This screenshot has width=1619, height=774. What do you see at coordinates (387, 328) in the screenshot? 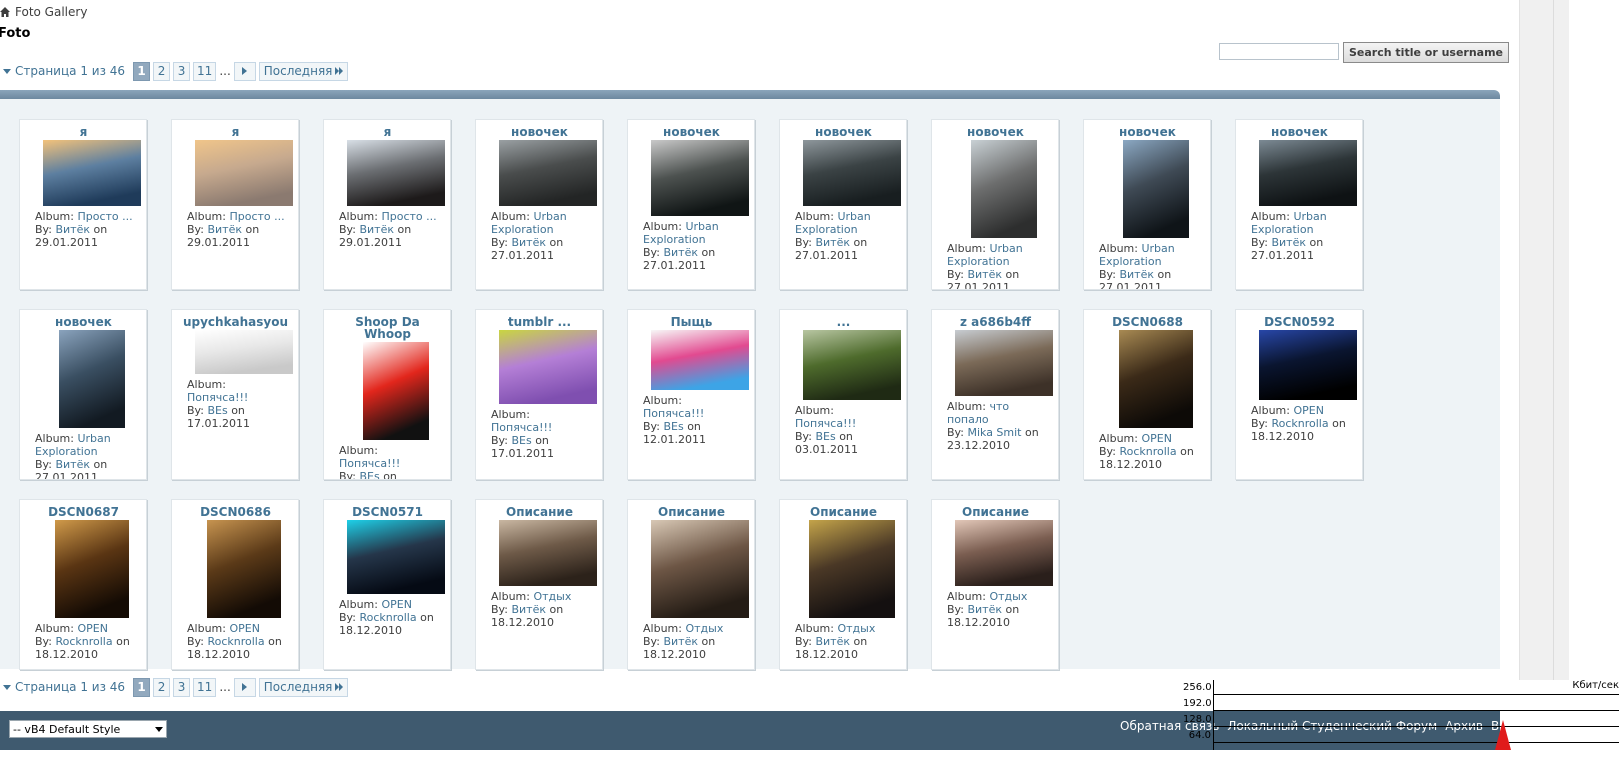
I see `photo-title: Shoop Da Whoop` at bounding box center [387, 328].